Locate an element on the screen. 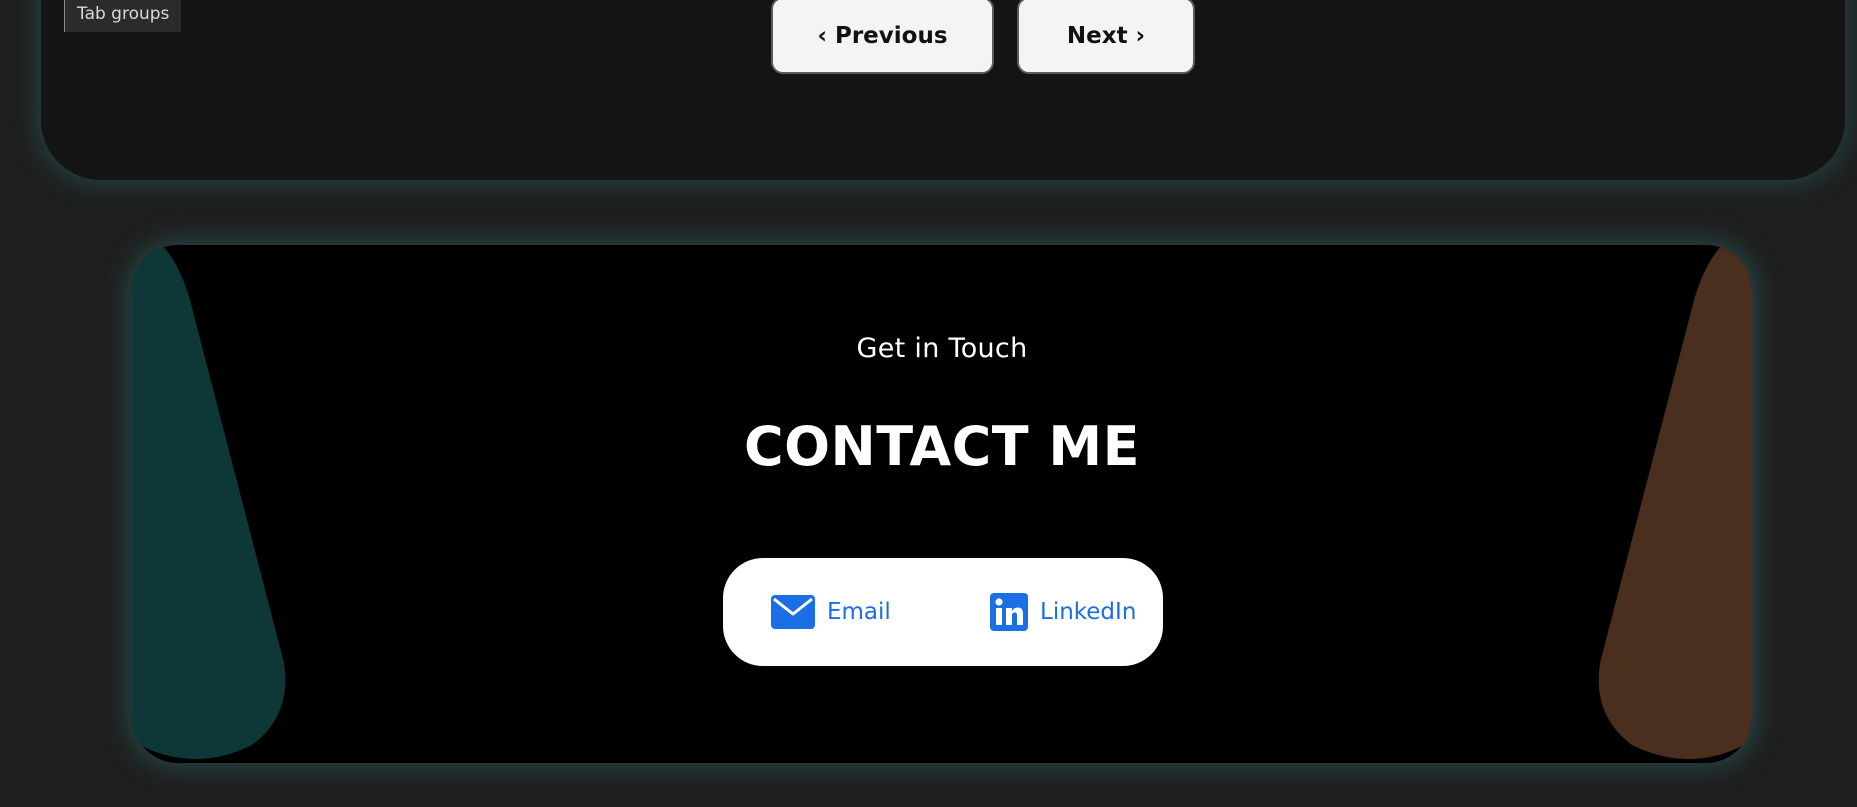 Image resolution: width=1857 pixels, height=807 pixels. tab-groups-button: Tab groups is located at coordinates (123, 16).